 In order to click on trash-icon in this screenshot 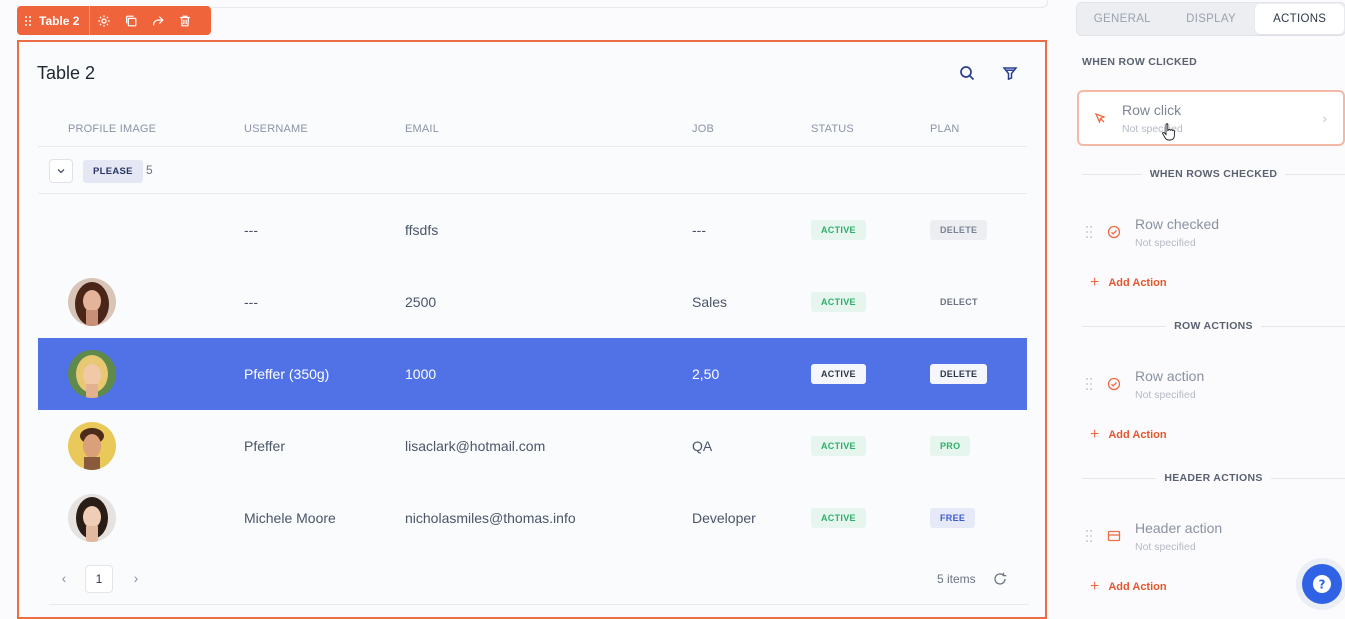, I will do `click(184, 20)`.